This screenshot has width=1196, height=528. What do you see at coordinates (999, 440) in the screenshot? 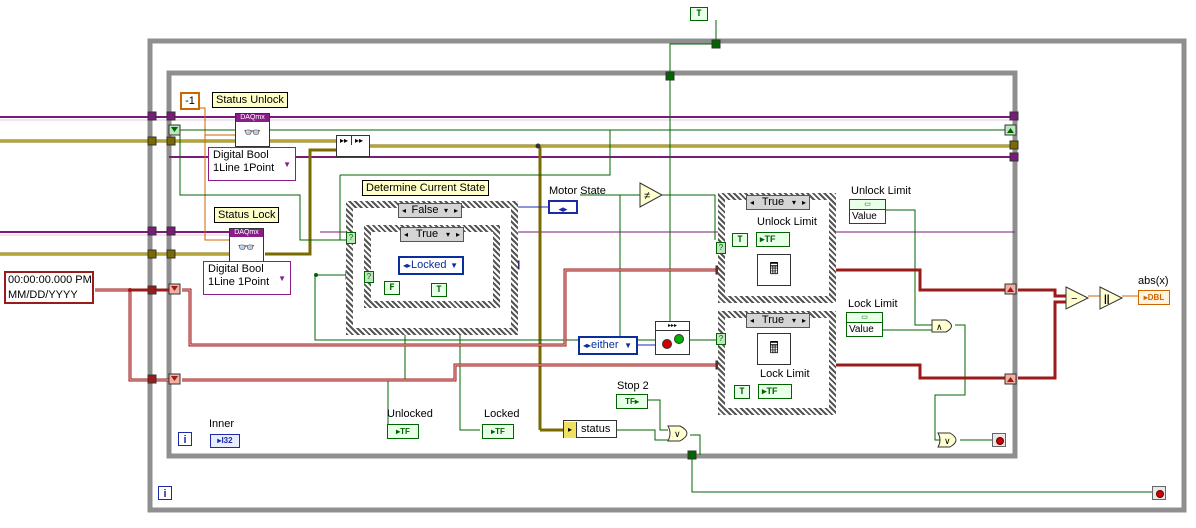
I see `inner-loop-stop-icon` at bounding box center [999, 440].